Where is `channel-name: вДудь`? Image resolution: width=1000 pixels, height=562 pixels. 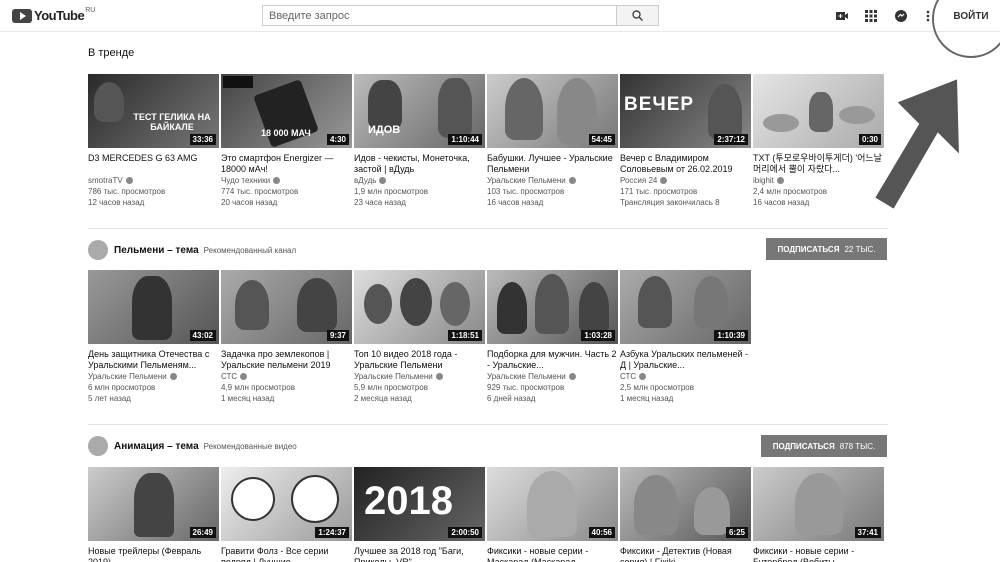
channel-name: вДудь is located at coordinates (419, 180).